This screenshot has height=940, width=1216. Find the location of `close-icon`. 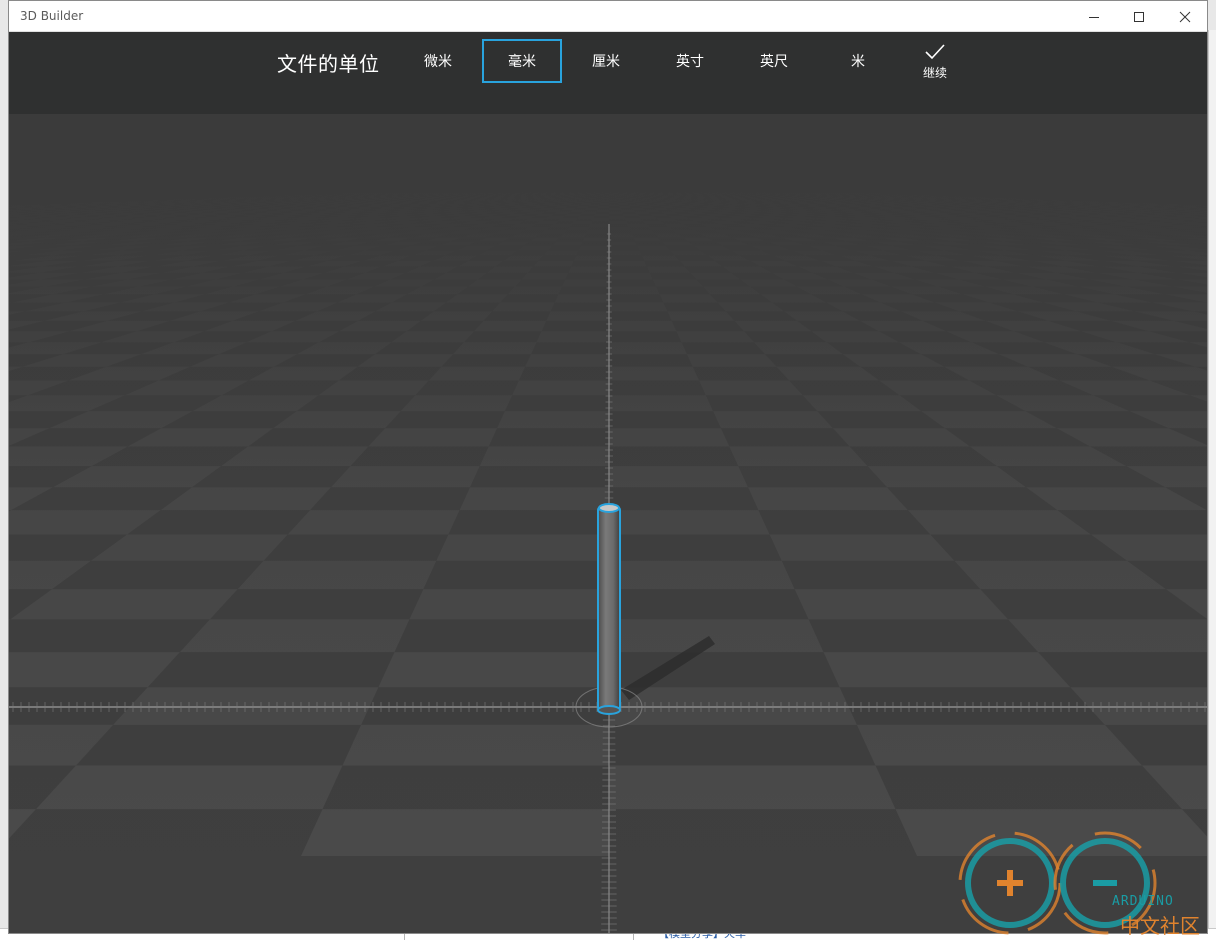

close-icon is located at coordinates (1185, 16).